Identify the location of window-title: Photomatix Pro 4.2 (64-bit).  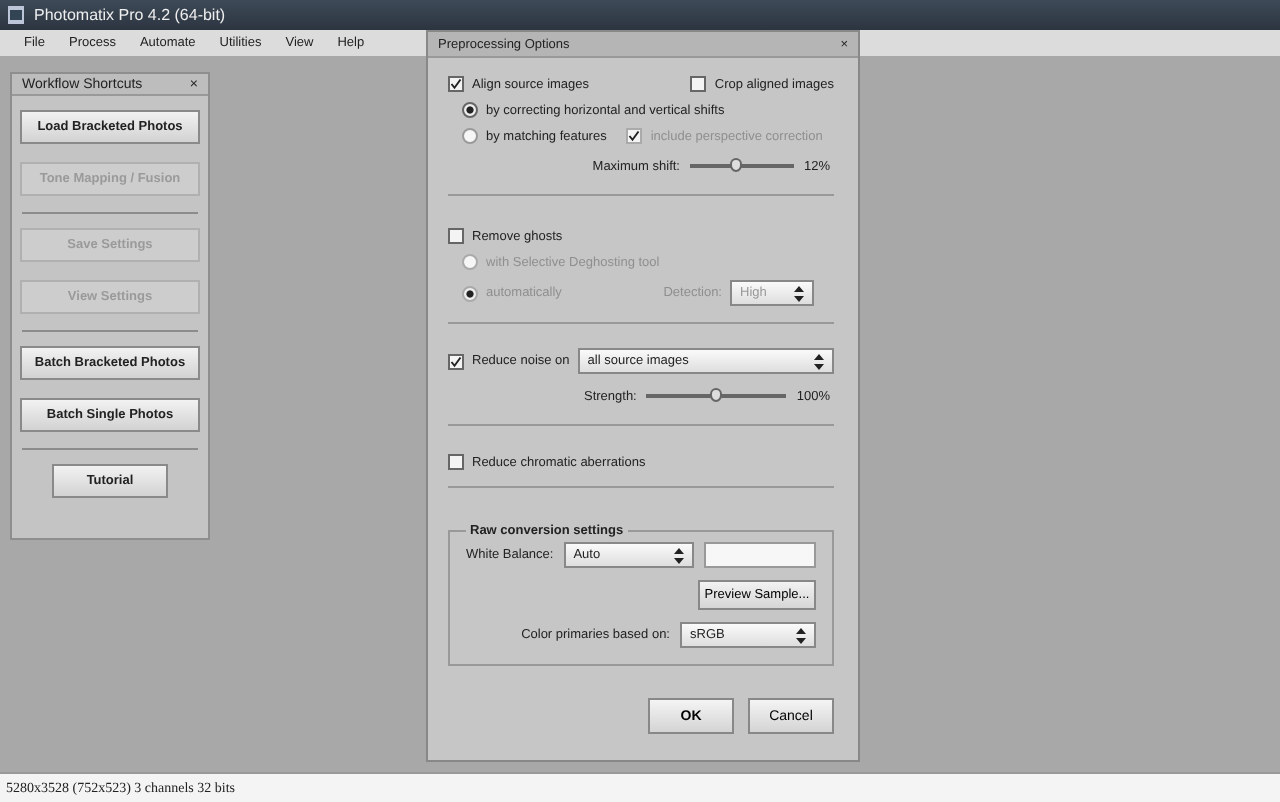
(130, 15).